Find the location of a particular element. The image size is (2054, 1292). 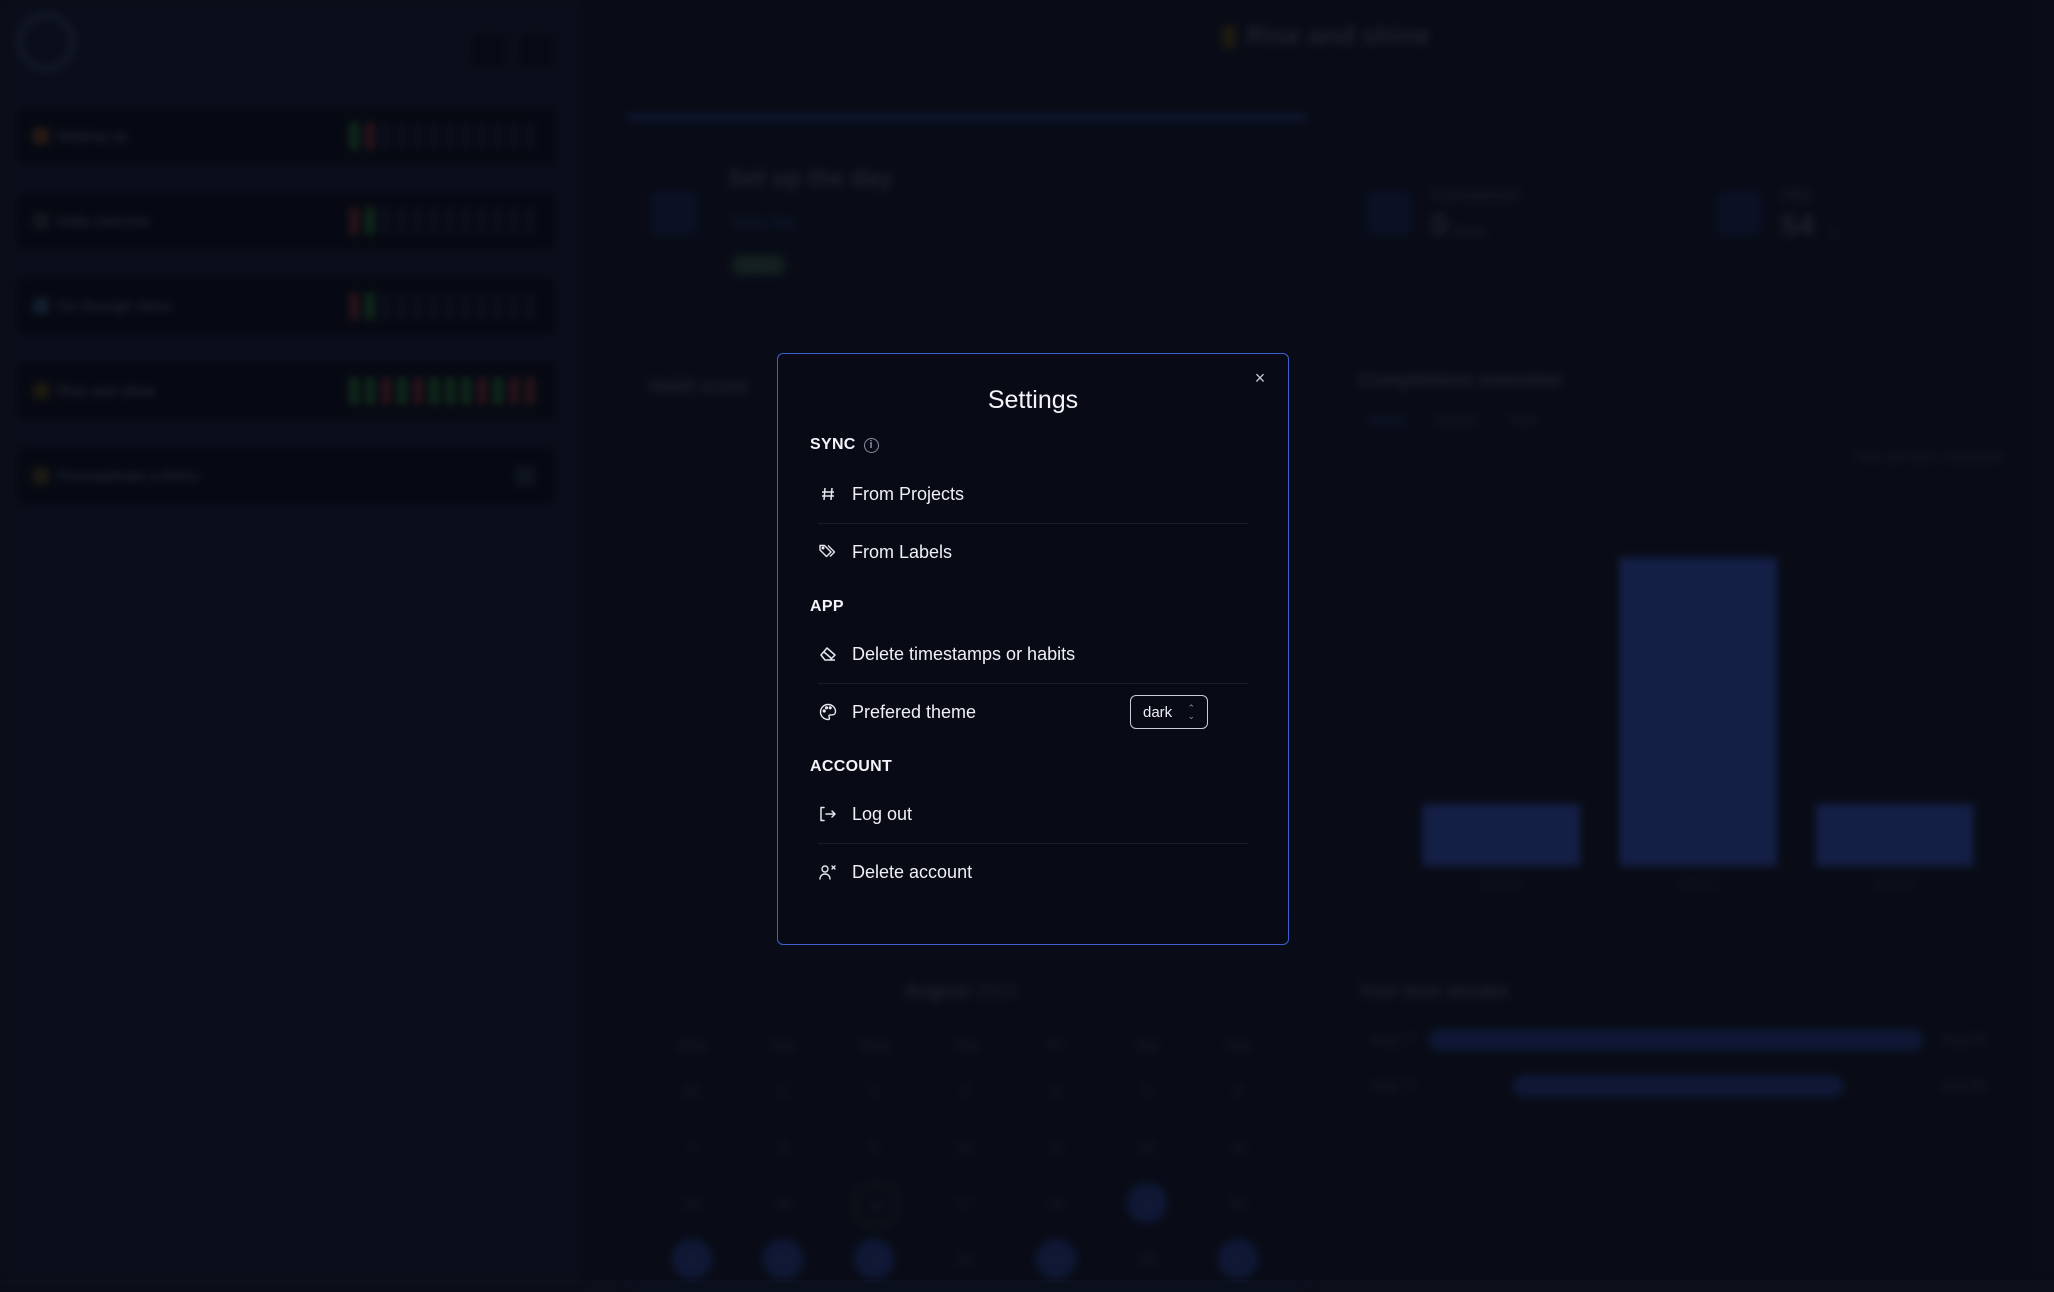

section-heading: SYNC is located at coordinates (833, 444).